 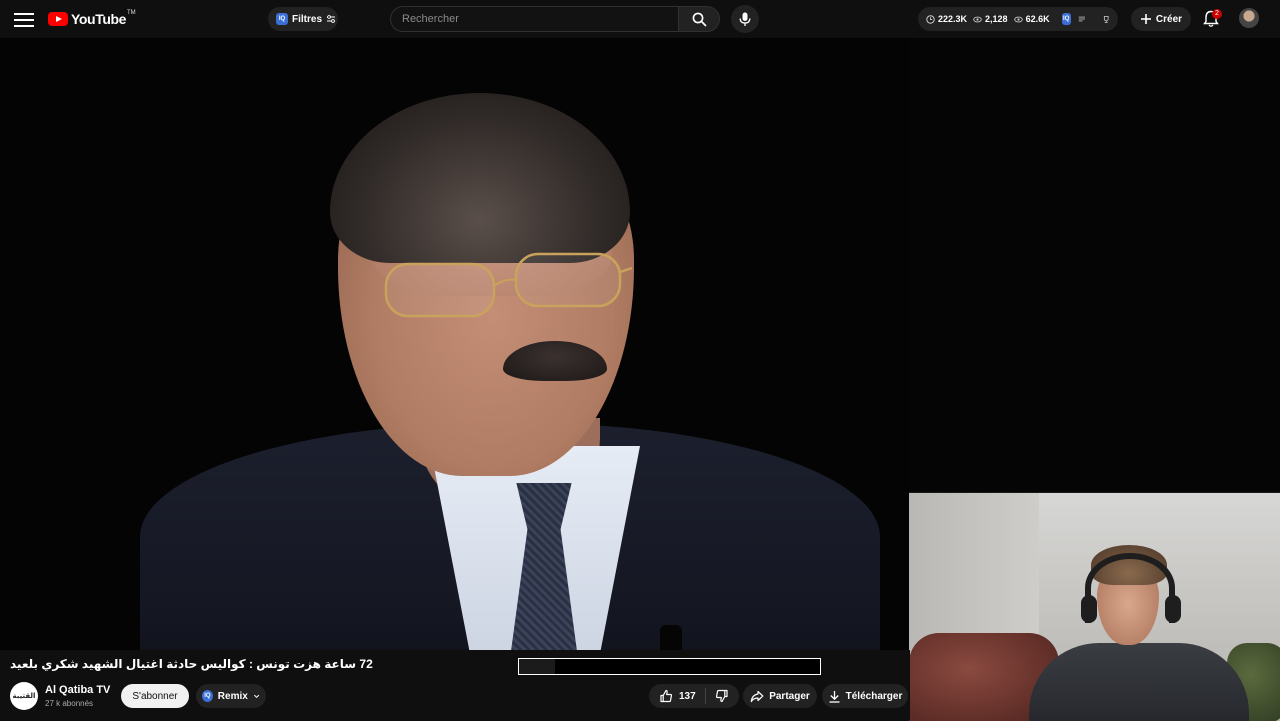 What do you see at coordinates (953, 19) in the screenshot?
I see `stat-value: 222.3K` at bounding box center [953, 19].